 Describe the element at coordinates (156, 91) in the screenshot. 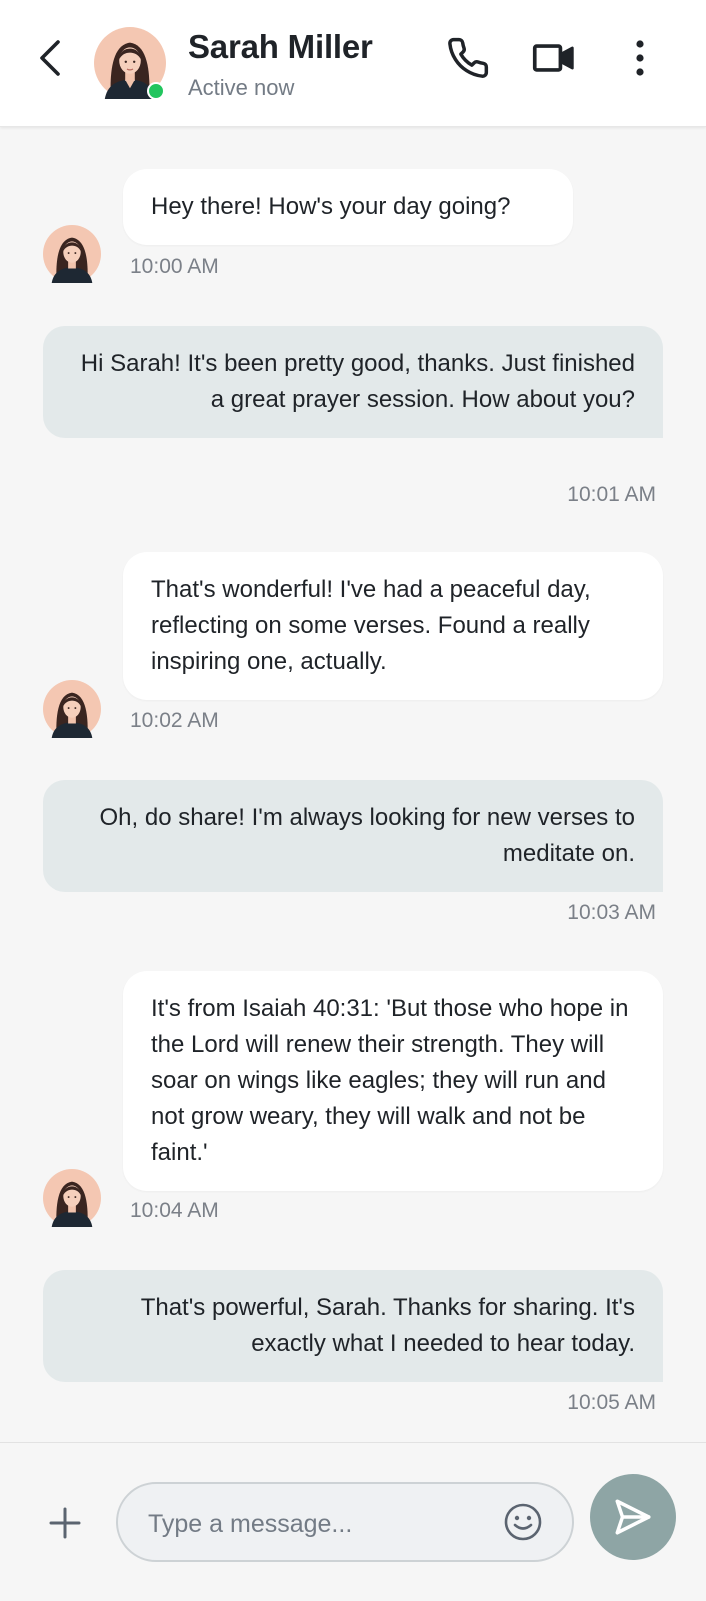

I see `online-status-dot` at that location.